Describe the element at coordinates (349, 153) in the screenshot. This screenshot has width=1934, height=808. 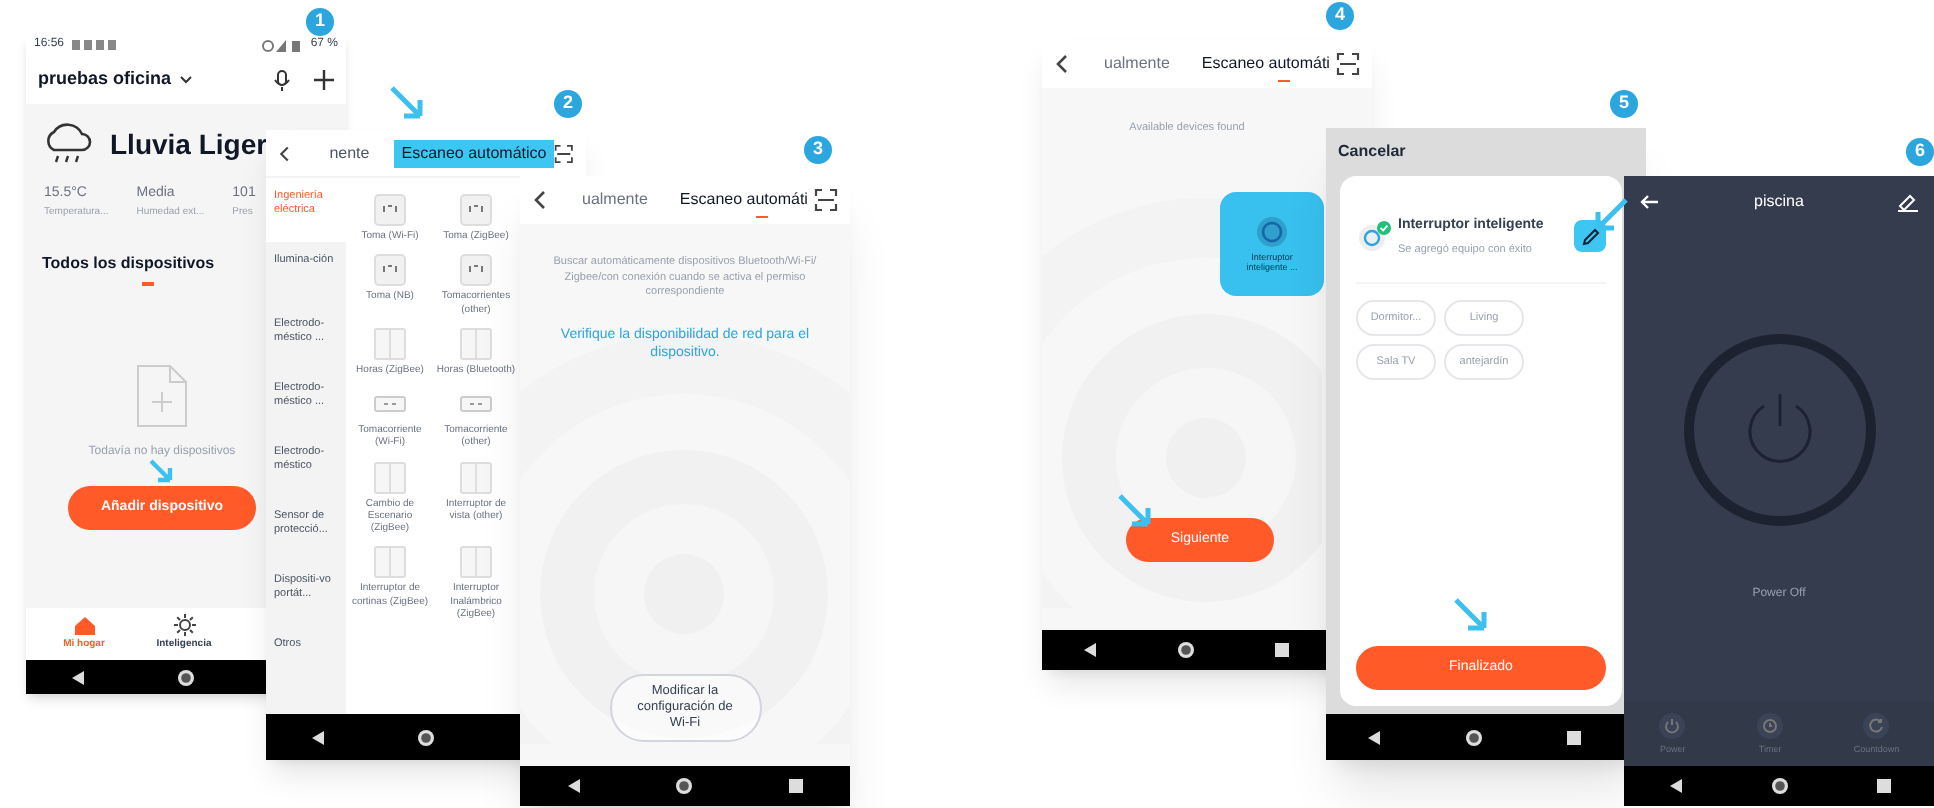
I see `tab: nente` at that location.